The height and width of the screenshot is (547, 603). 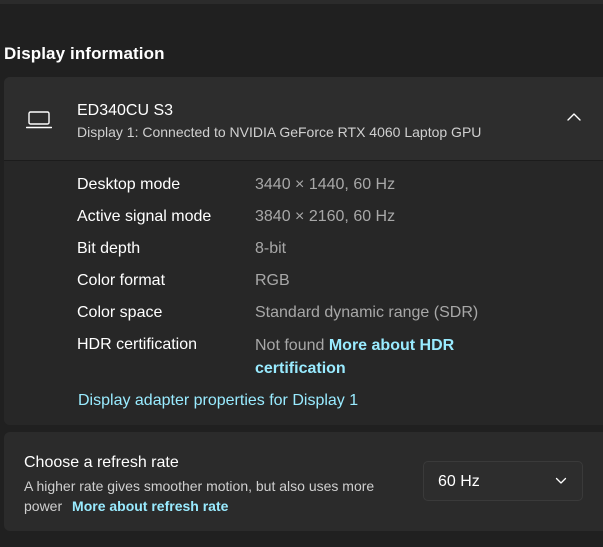 What do you see at coordinates (84, 53) in the screenshot?
I see `section-title: Display information` at bounding box center [84, 53].